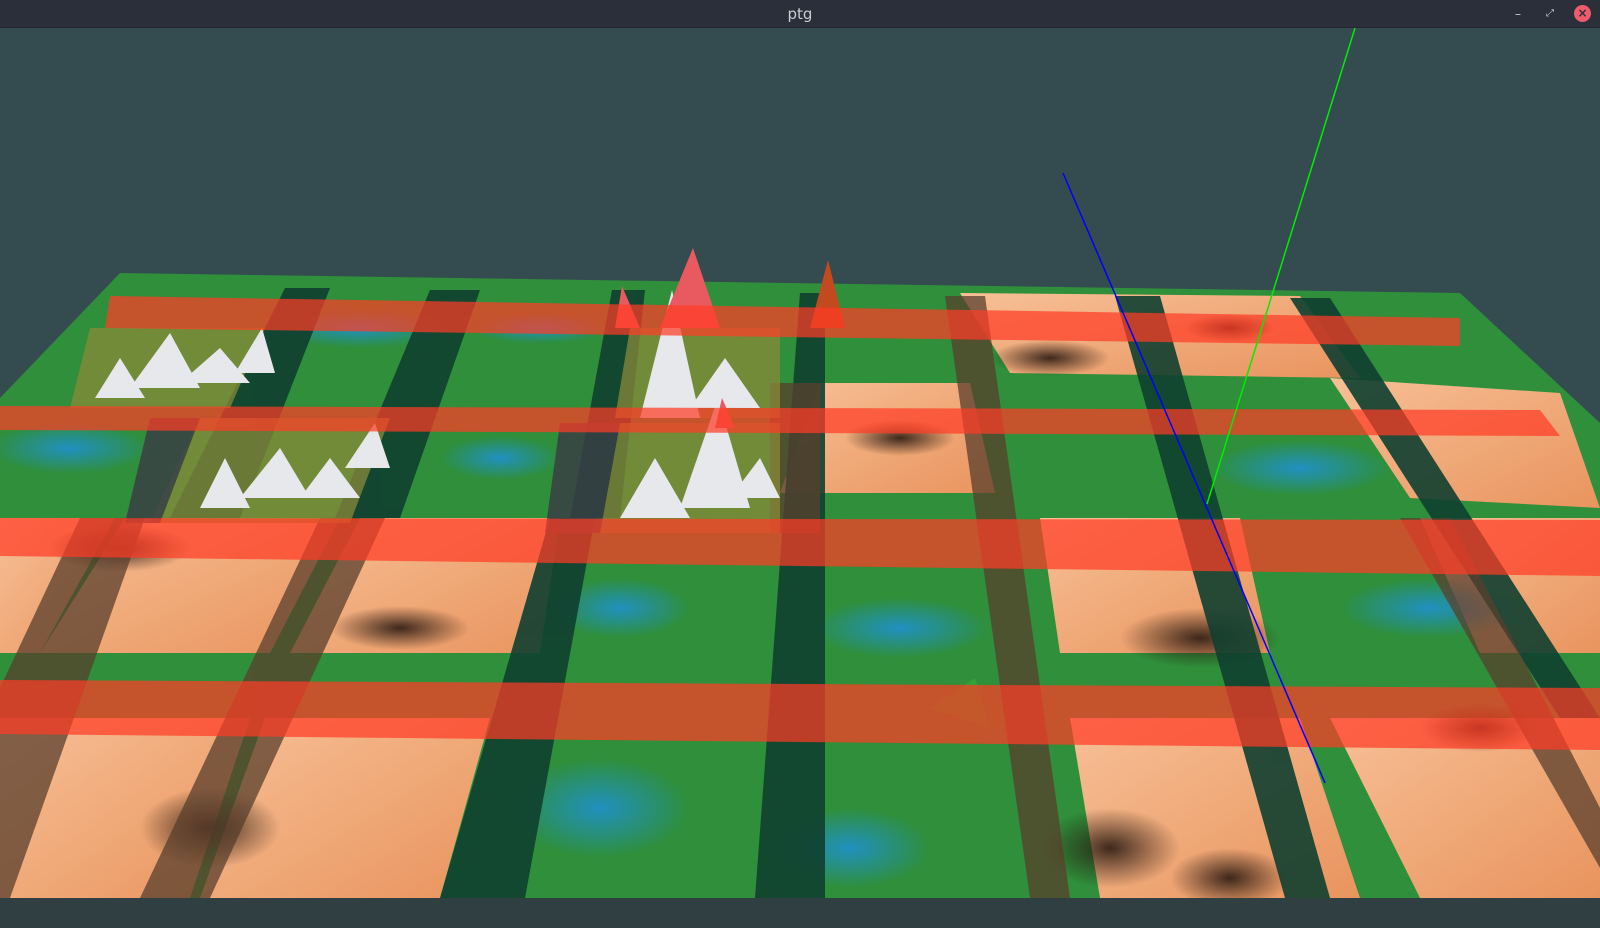  What do you see at coordinates (800, 913) in the screenshot?
I see `viewport-bottom-strip` at bounding box center [800, 913].